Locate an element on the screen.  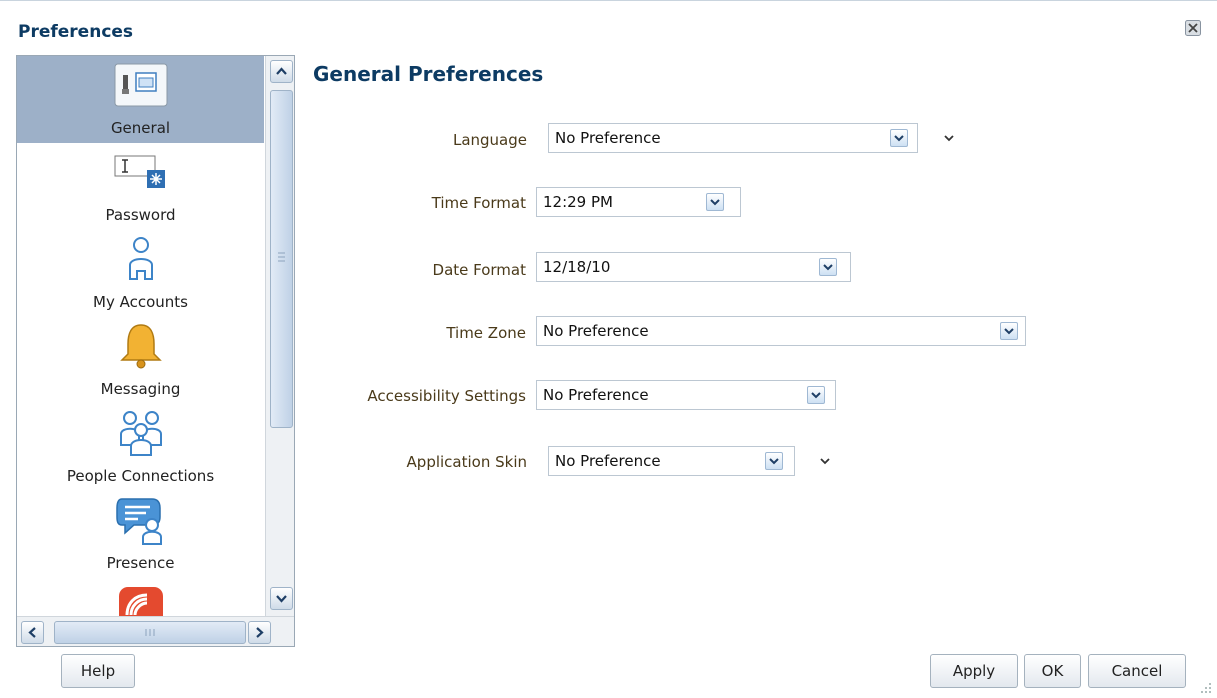
help-button: Help is located at coordinates (98, 671).